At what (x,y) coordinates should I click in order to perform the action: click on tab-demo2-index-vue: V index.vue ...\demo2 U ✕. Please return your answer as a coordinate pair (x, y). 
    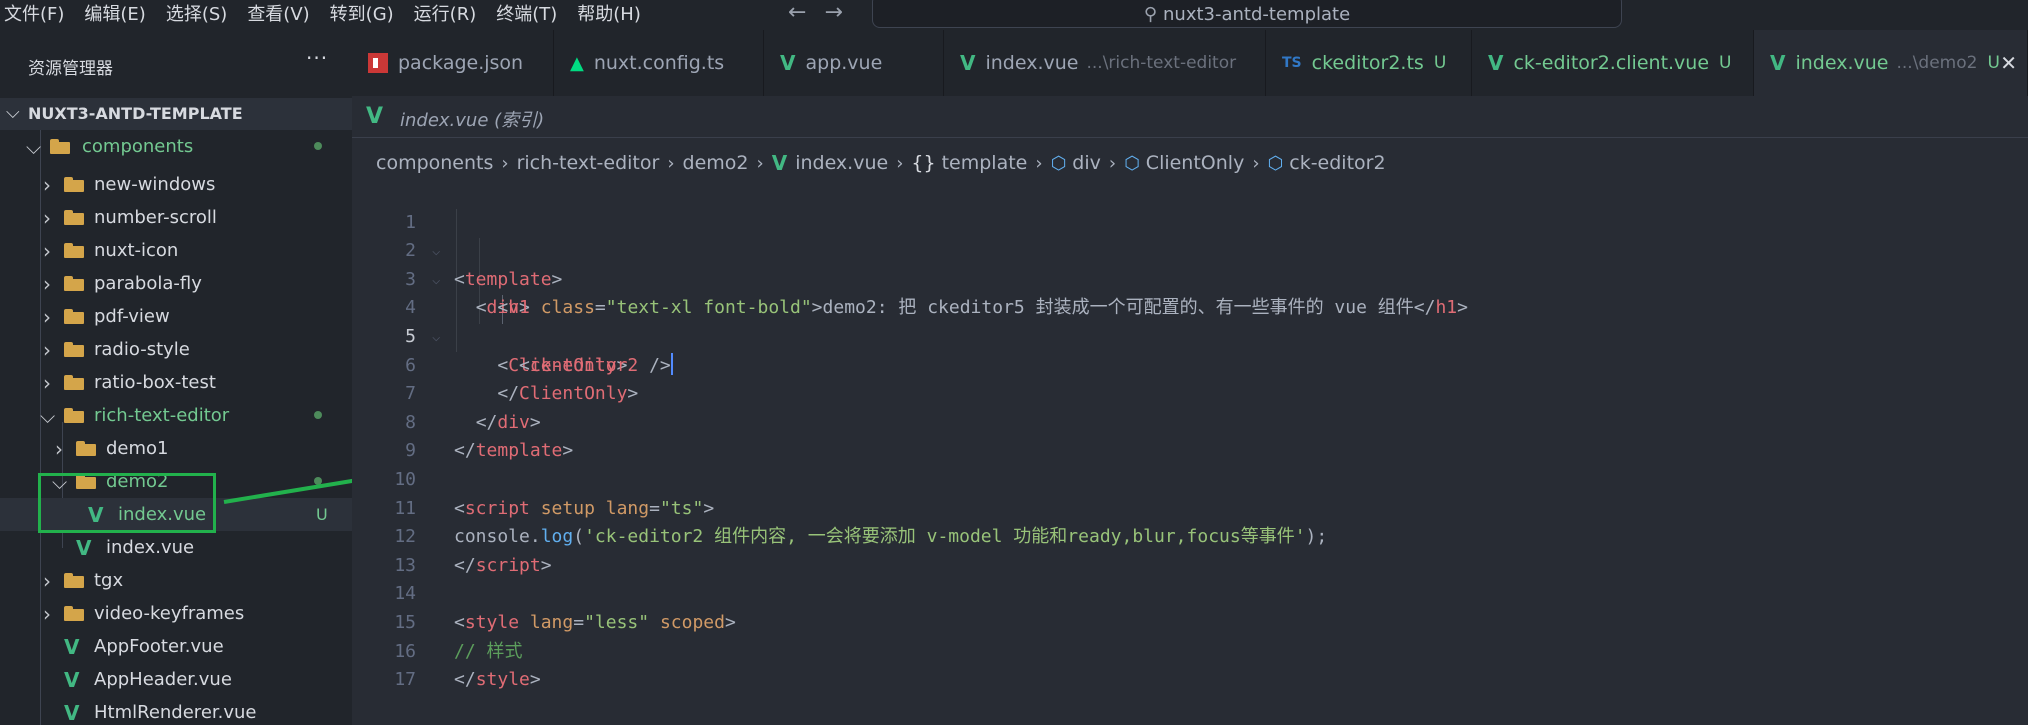
    Looking at the image, I should click on (1891, 63).